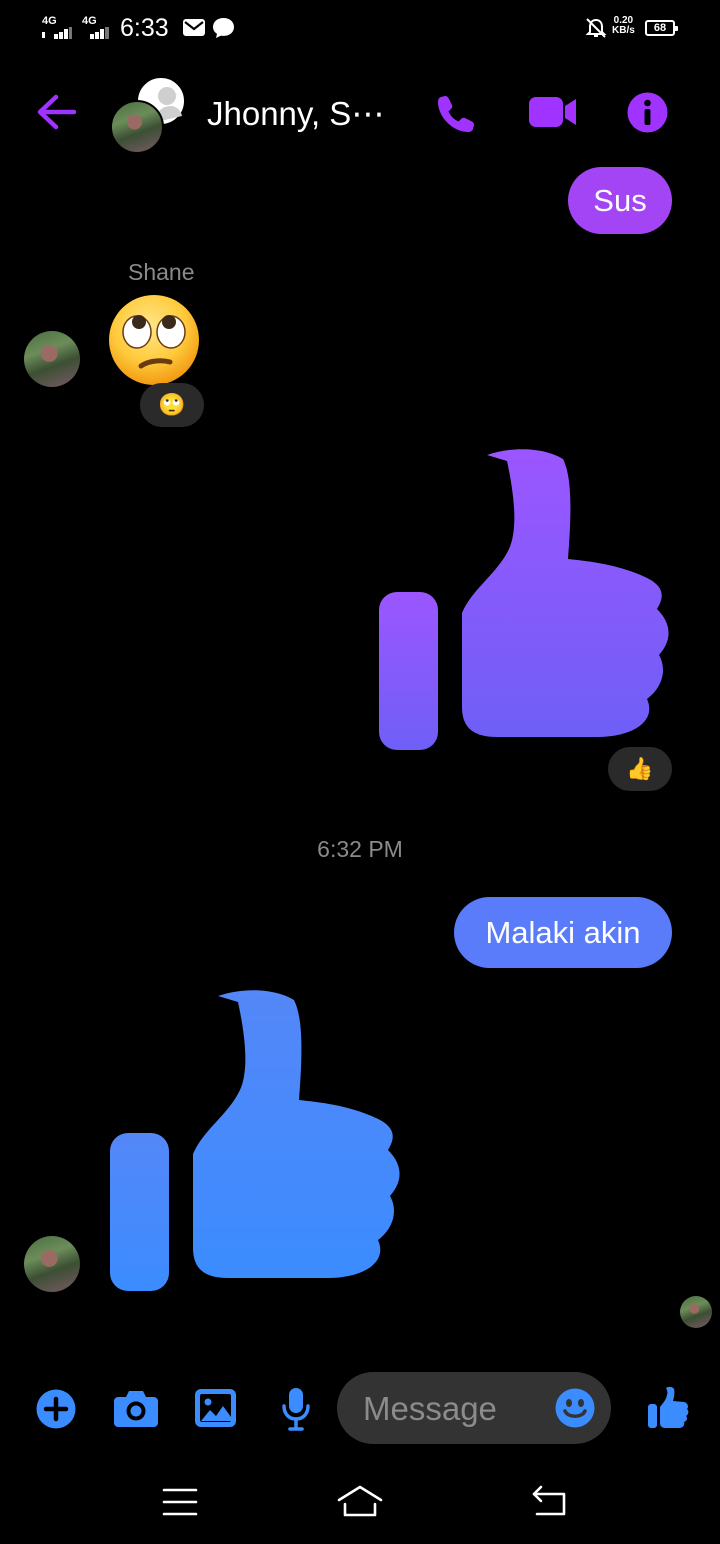  I want to click on emoji-icon, so click(575, 1408).